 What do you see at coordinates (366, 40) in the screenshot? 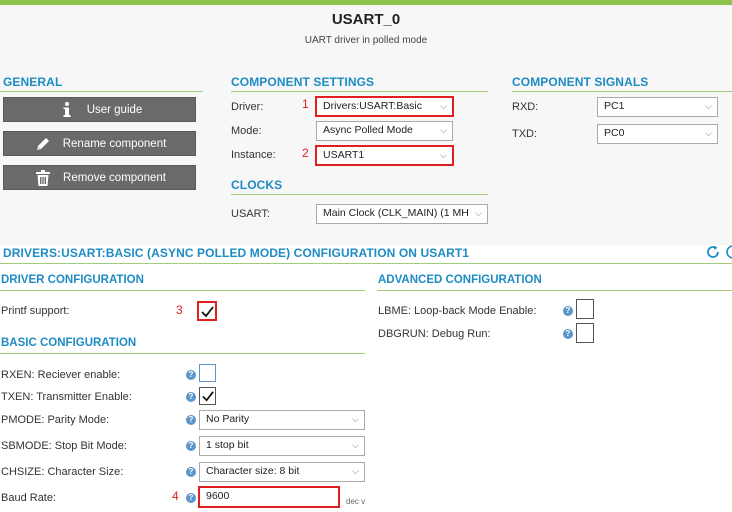
I see `component-subtitle: UART driver in polled mode` at bounding box center [366, 40].